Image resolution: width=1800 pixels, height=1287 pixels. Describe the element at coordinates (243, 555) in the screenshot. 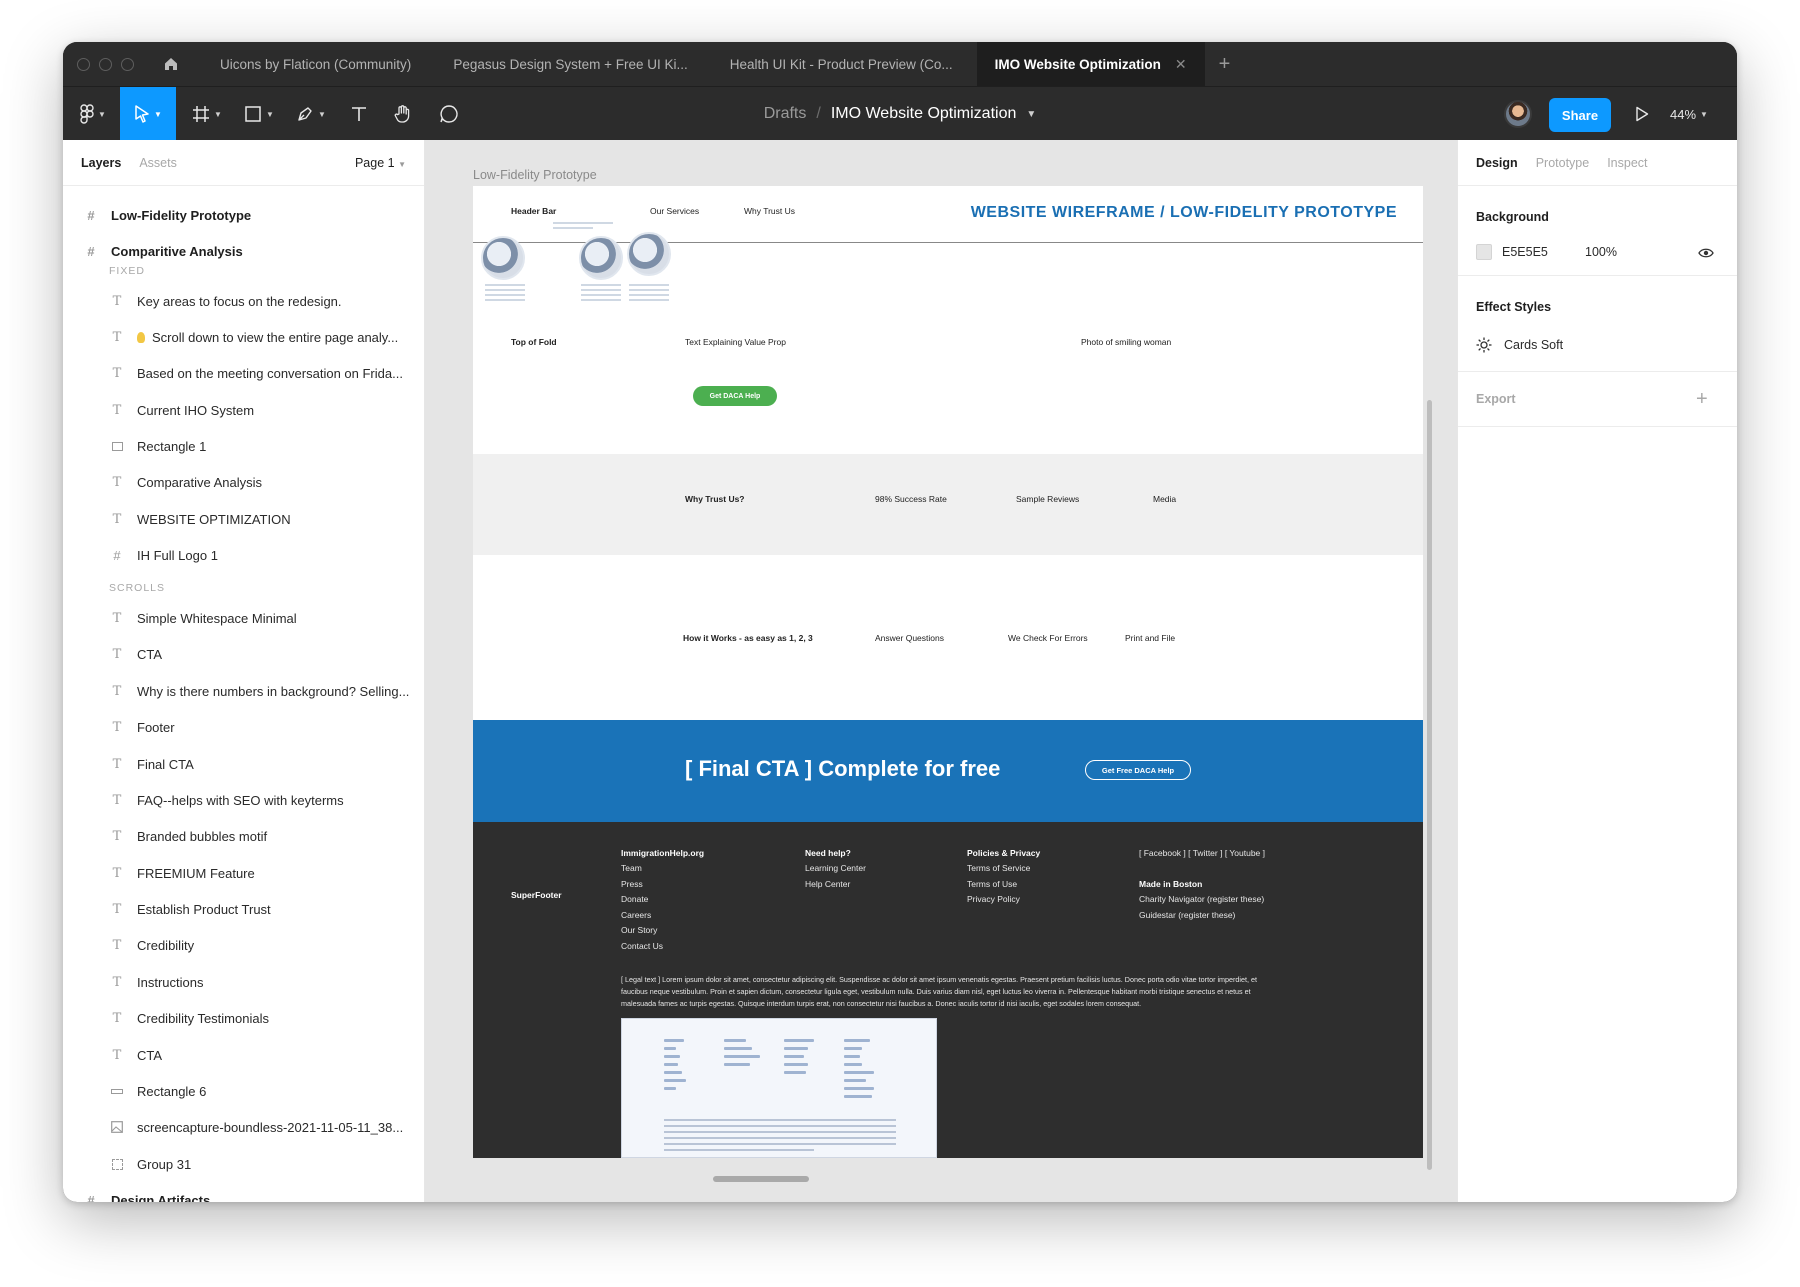

I see `layer-item: # IH Full Logo 1` at that location.